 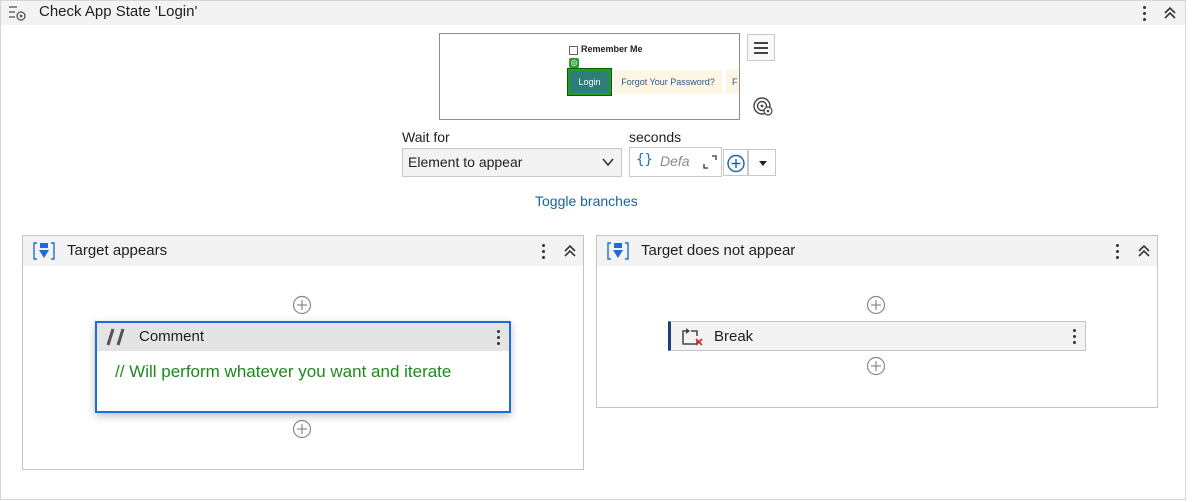 I want to click on add-variable-button, so click(x=735, y=162).